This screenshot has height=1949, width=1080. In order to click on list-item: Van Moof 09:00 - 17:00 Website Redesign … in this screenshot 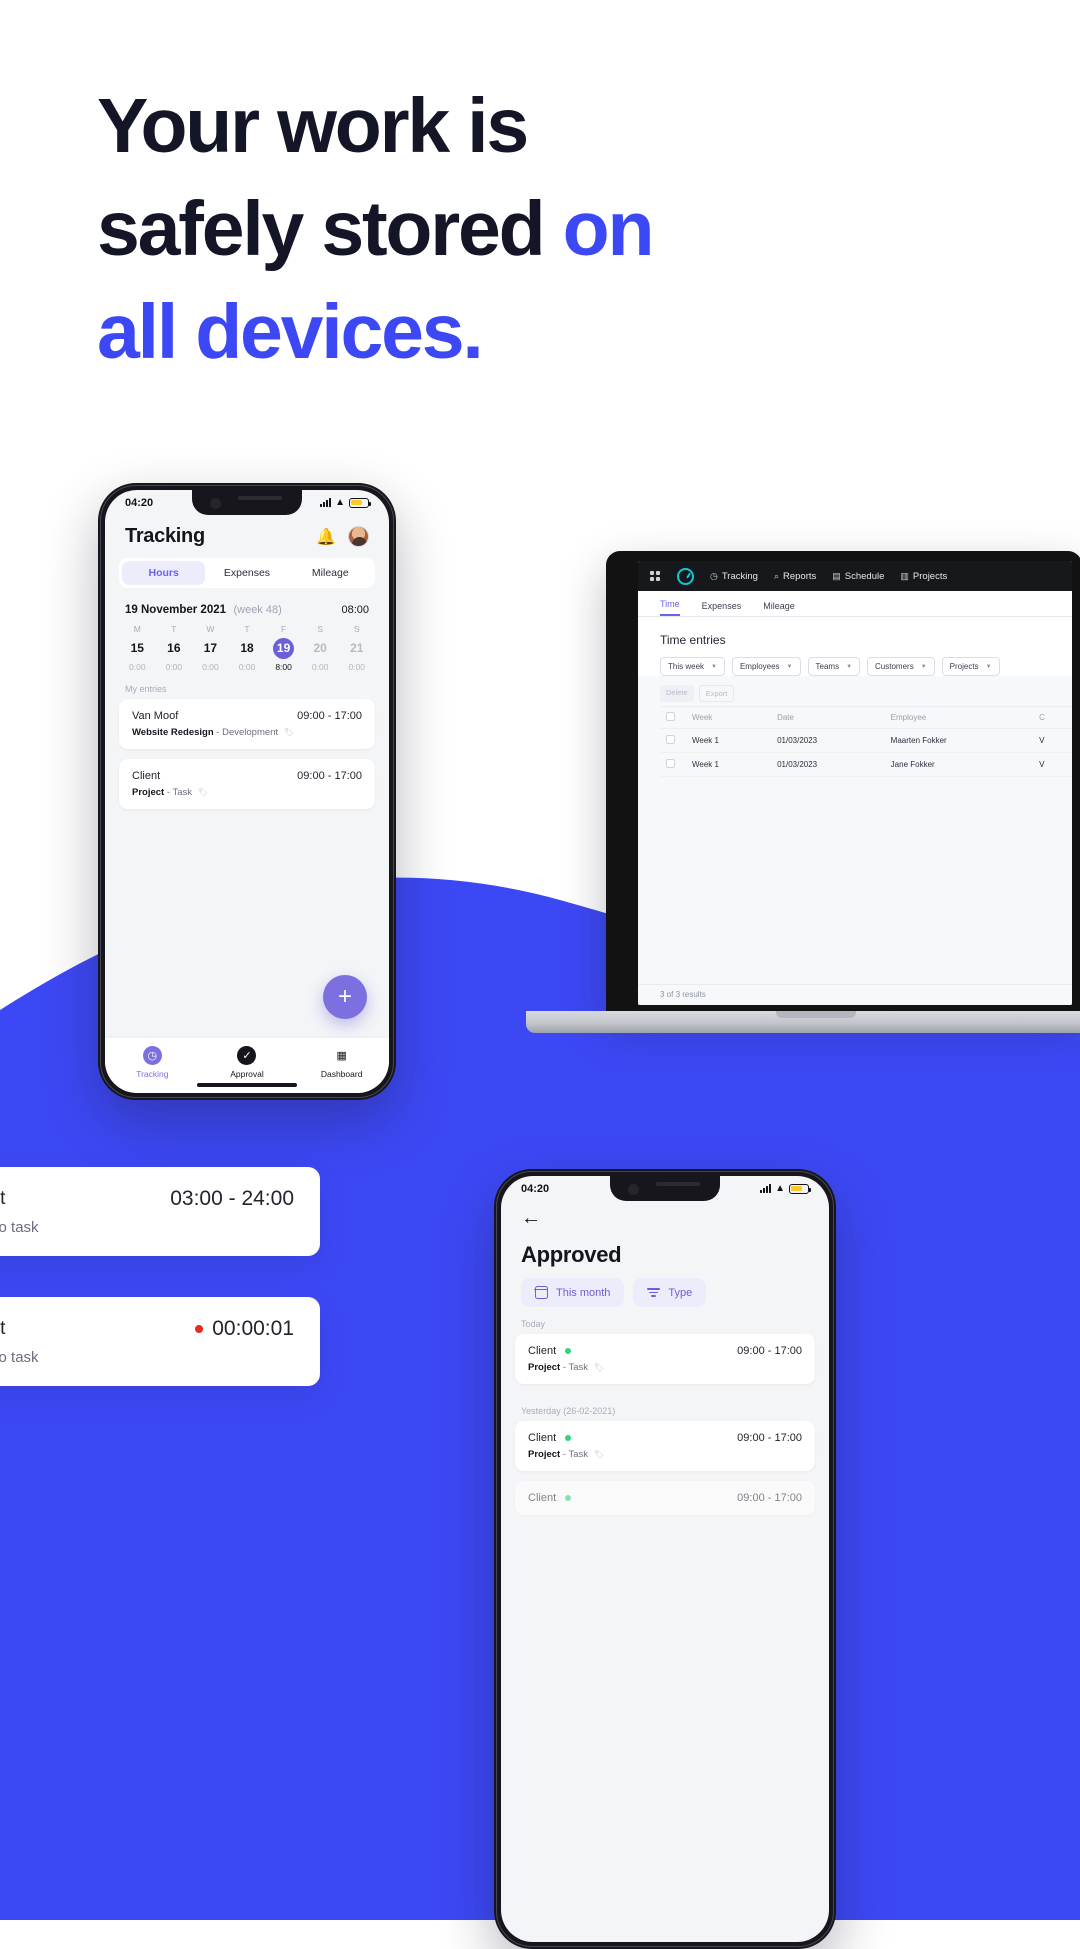, I will do `click(247, 724)`.